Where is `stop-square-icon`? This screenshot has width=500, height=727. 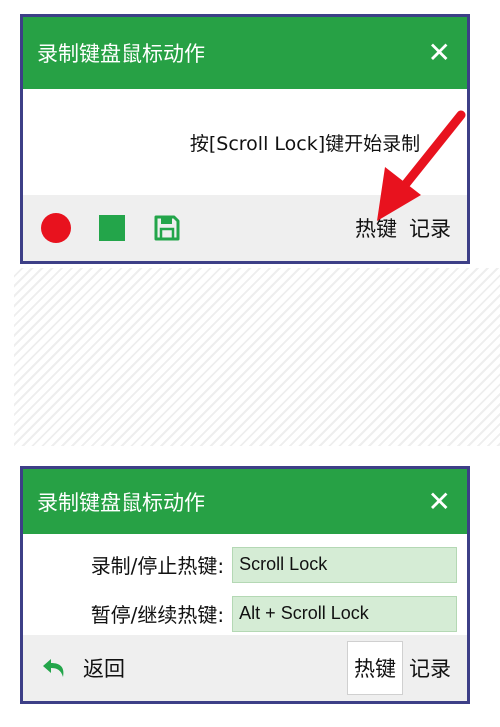
stop-square-icon is located at coordinates (112, 228).